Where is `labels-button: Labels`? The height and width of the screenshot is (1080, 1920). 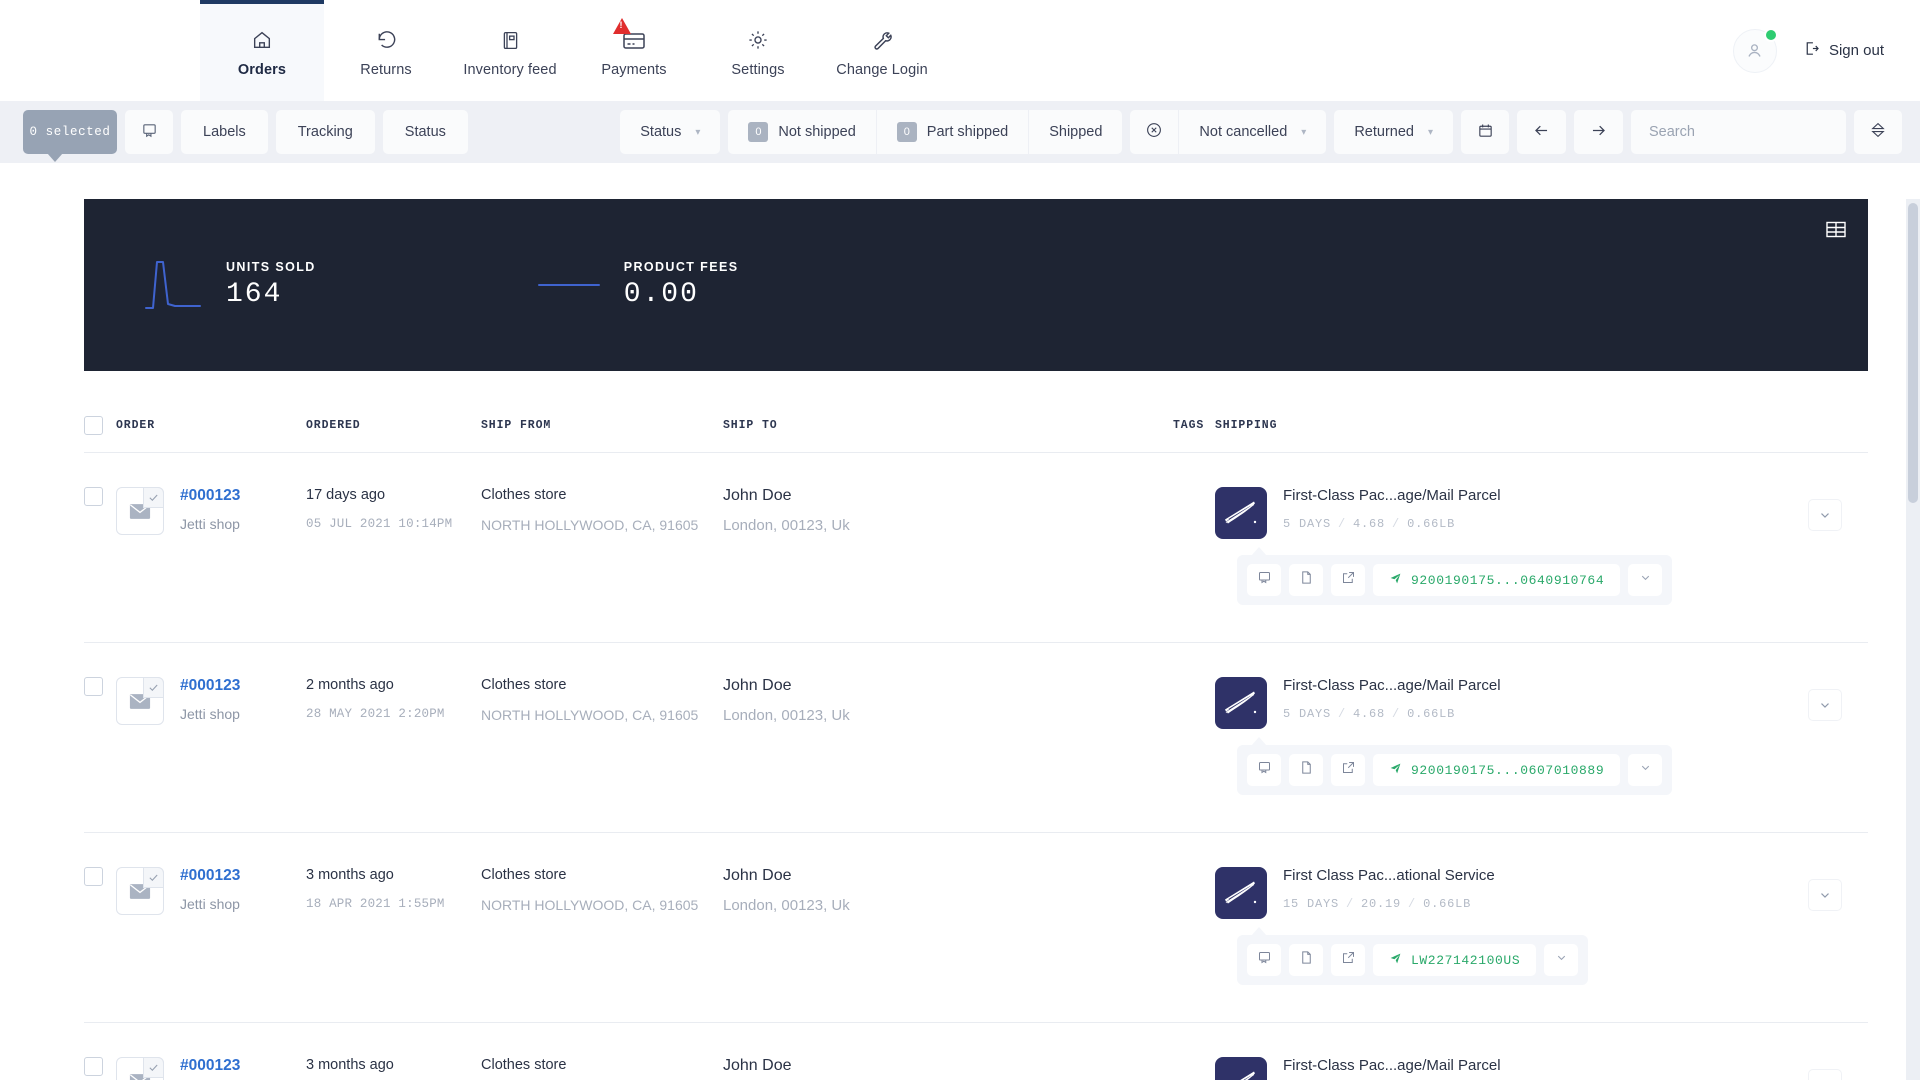
labels-button: Labels is located at coordinates (224, 132).